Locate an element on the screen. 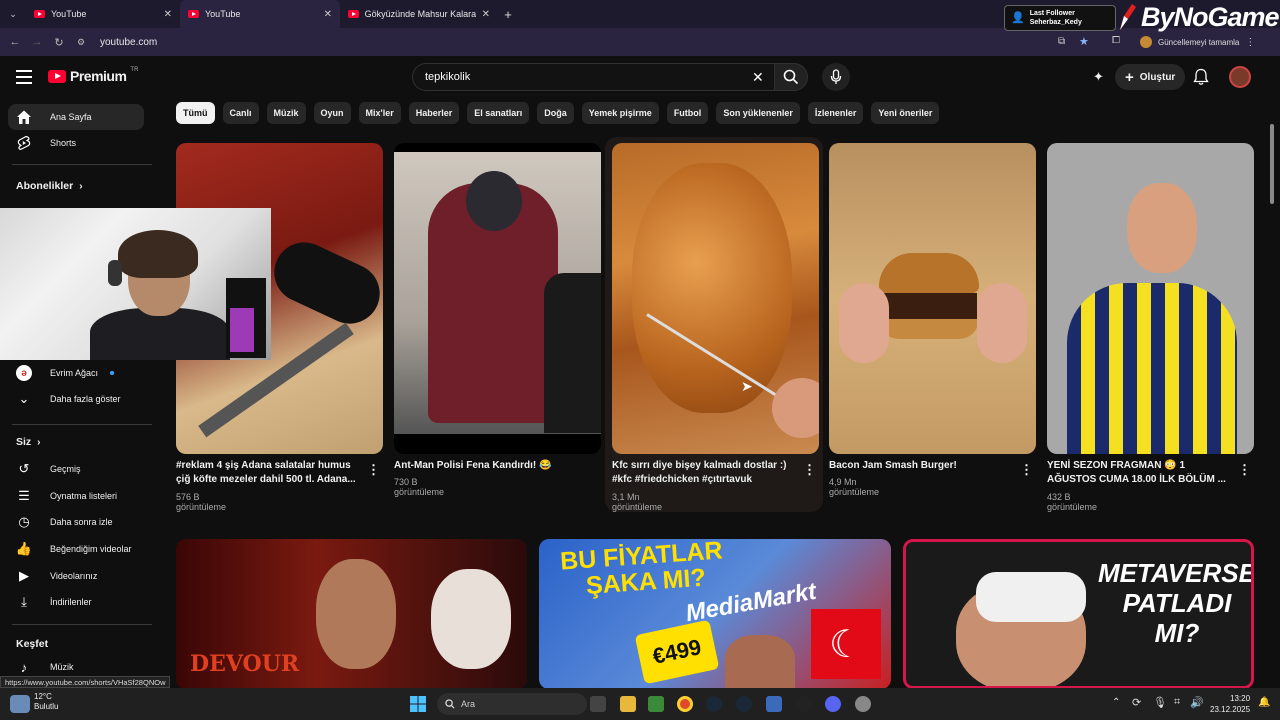 This screenshot has height=720, width=1280. taskbar-clock: 13:20 23.12.2025 is located at coordinates (1230, 704).